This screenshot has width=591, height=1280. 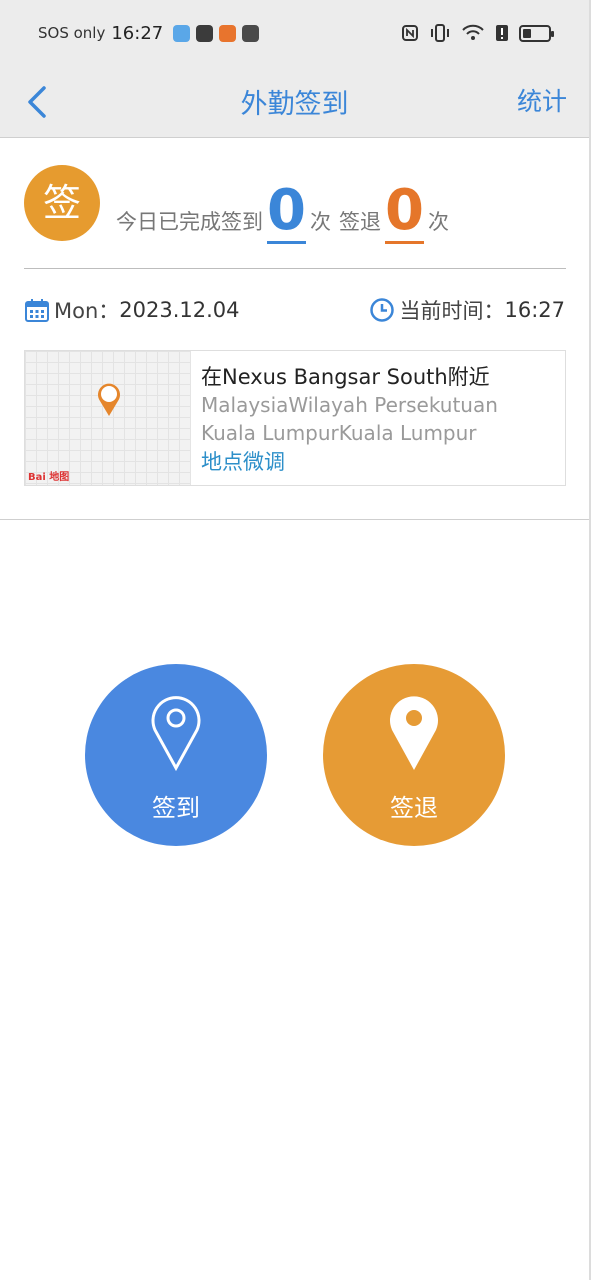 I want to click on map-thumbnail: Bai 地图, so click(x=108, y=418).